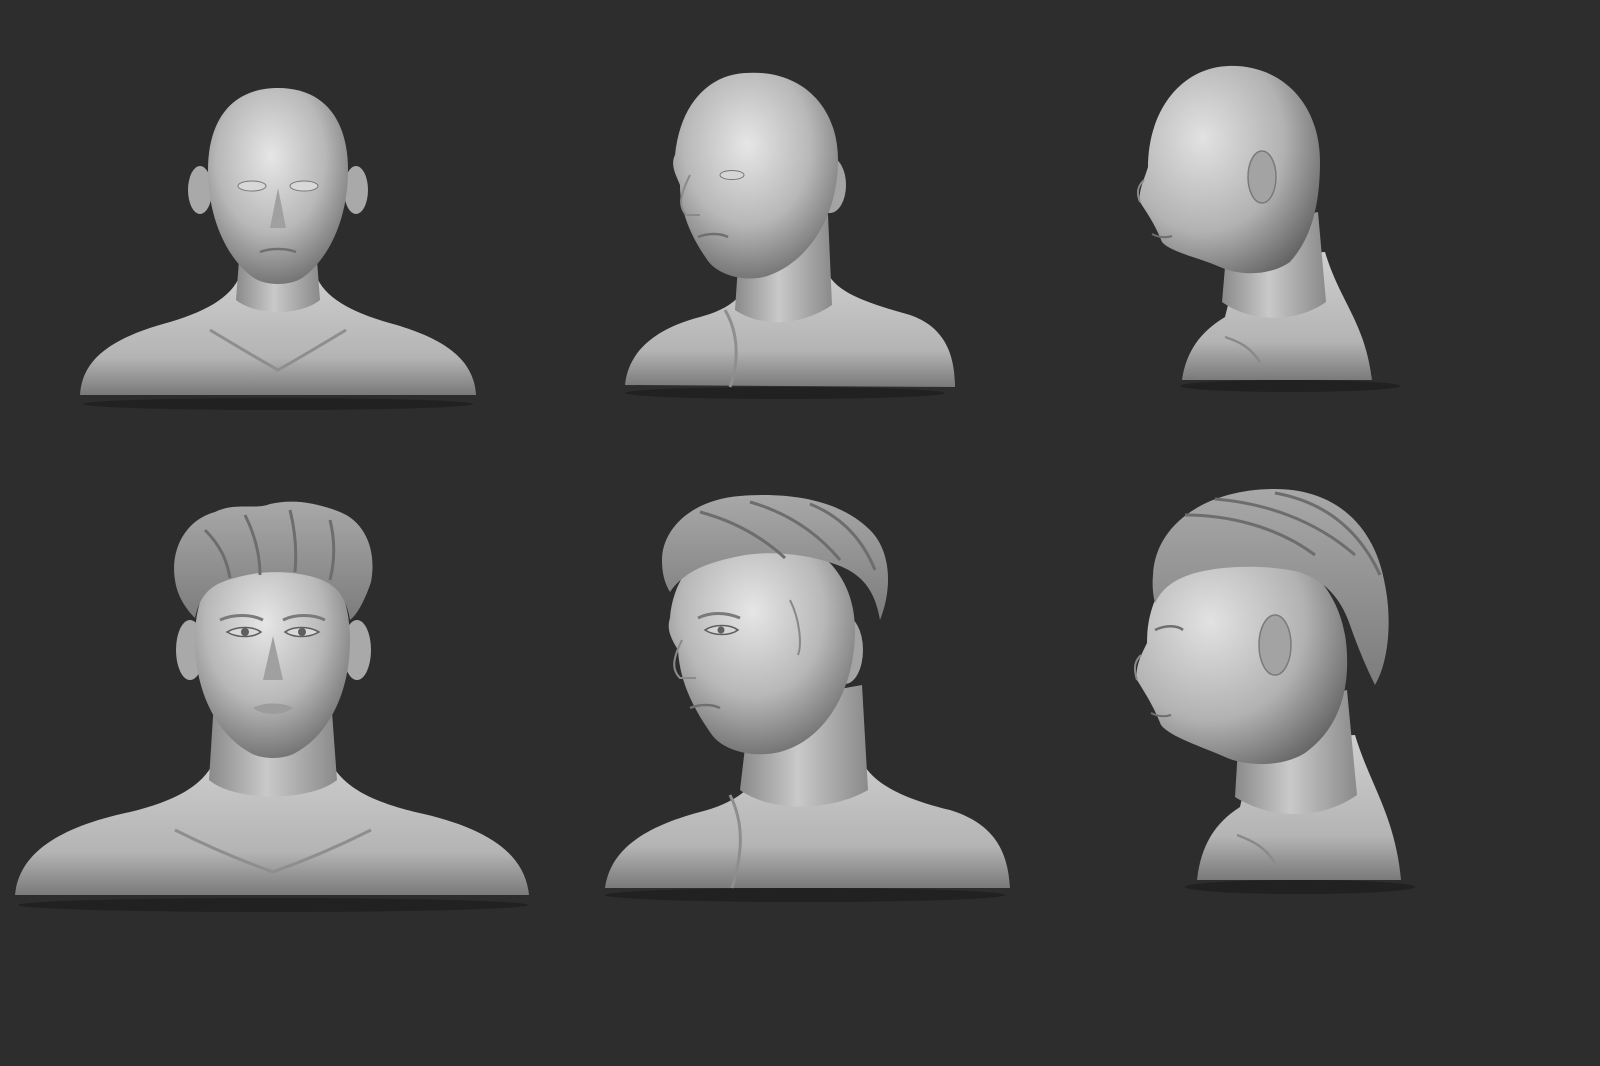 Image resolution: width=1600 pixels, height=1066 pixels. What do you see at coordinates (1268, 228) in the screenshot?
I see `bald-profile-bust` at bounding box center [1268, 228].